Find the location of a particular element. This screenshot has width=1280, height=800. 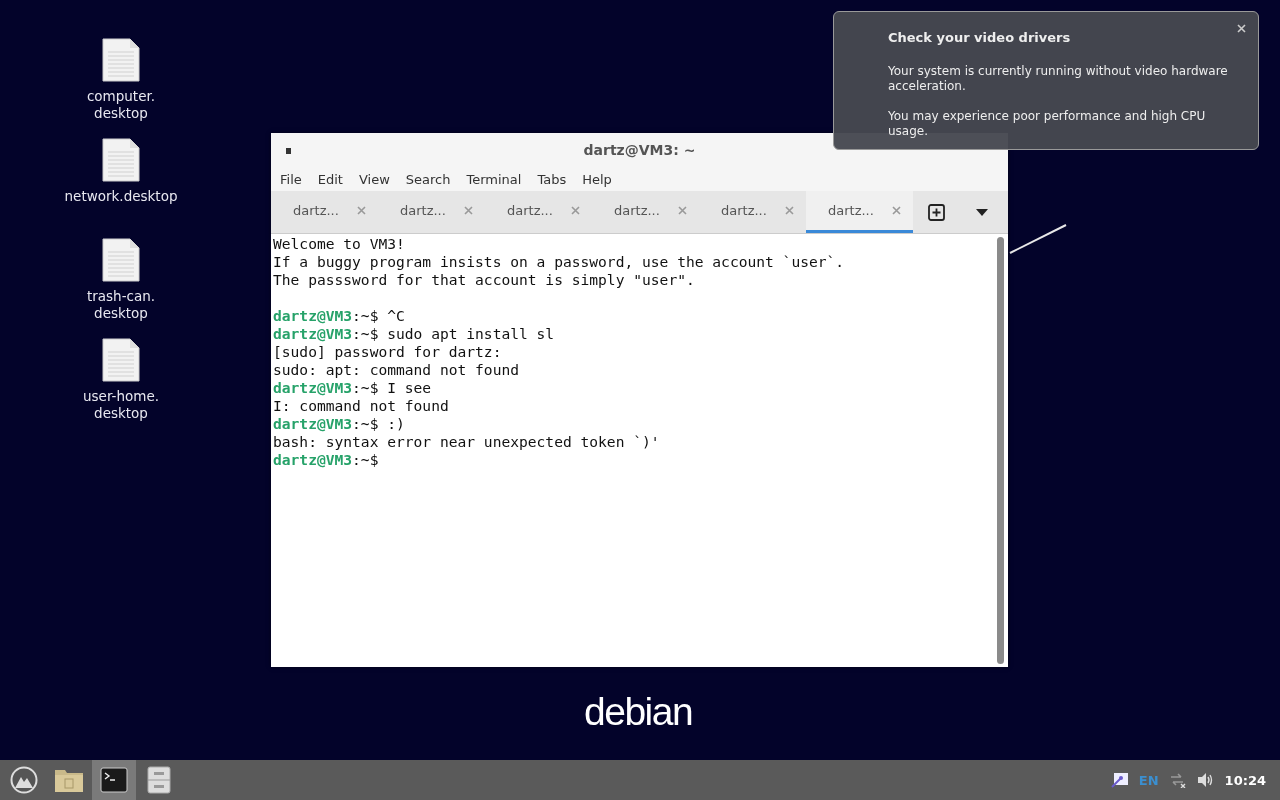

tablet-pen-icon is located at coordinates (1119, 780).